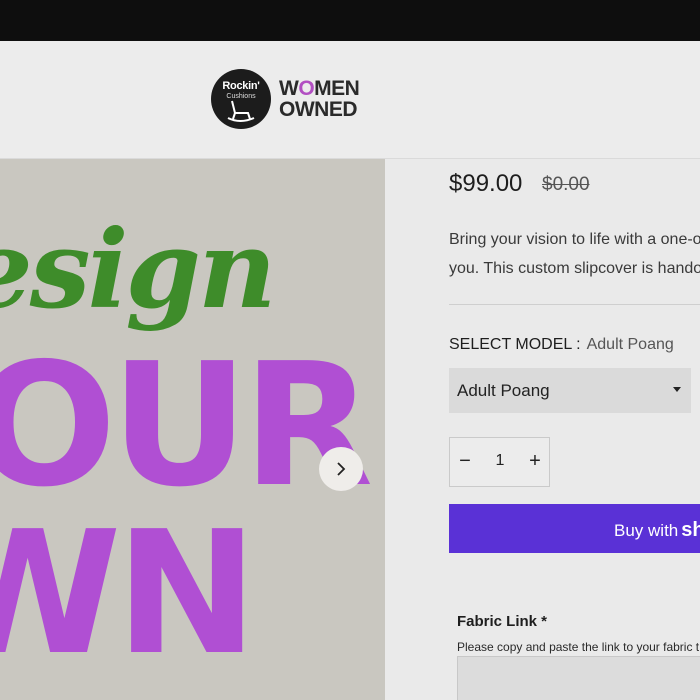 Image resolution: width=700 pixels, height=700 pixels. What do you see at coordinates (486, 183) in the screenshot?
I see `product-price: $99.00` at bounding box center [486, 183].